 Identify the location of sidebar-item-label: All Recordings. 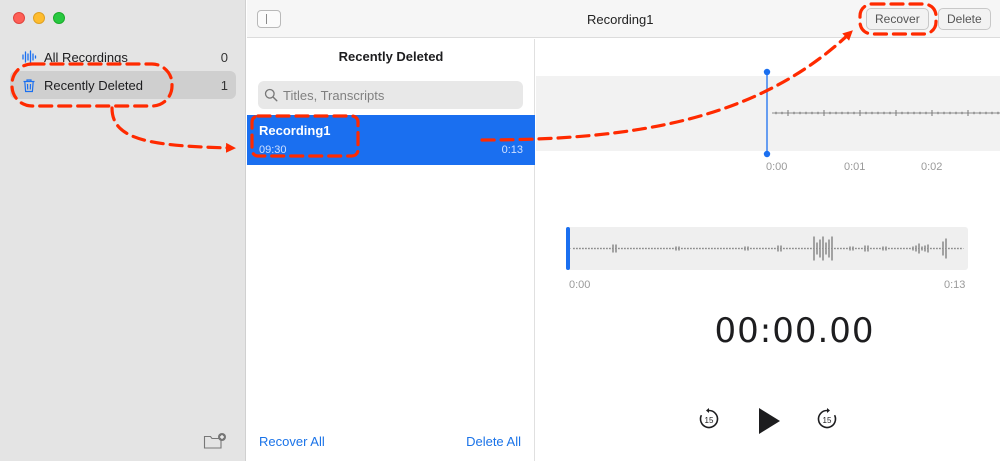
(86, 57).